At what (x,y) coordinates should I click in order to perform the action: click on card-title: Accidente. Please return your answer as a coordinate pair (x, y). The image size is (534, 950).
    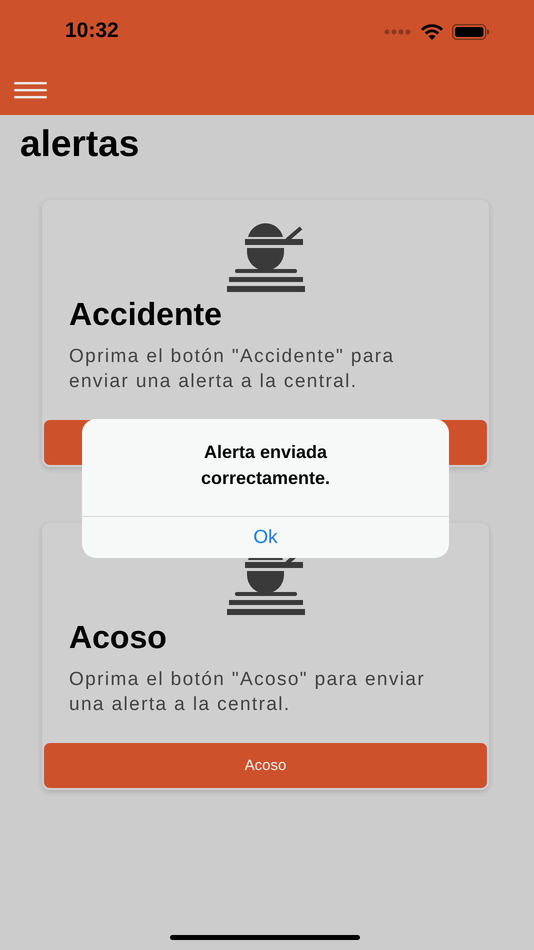
    Looking at the image, I should click on (146, 314).